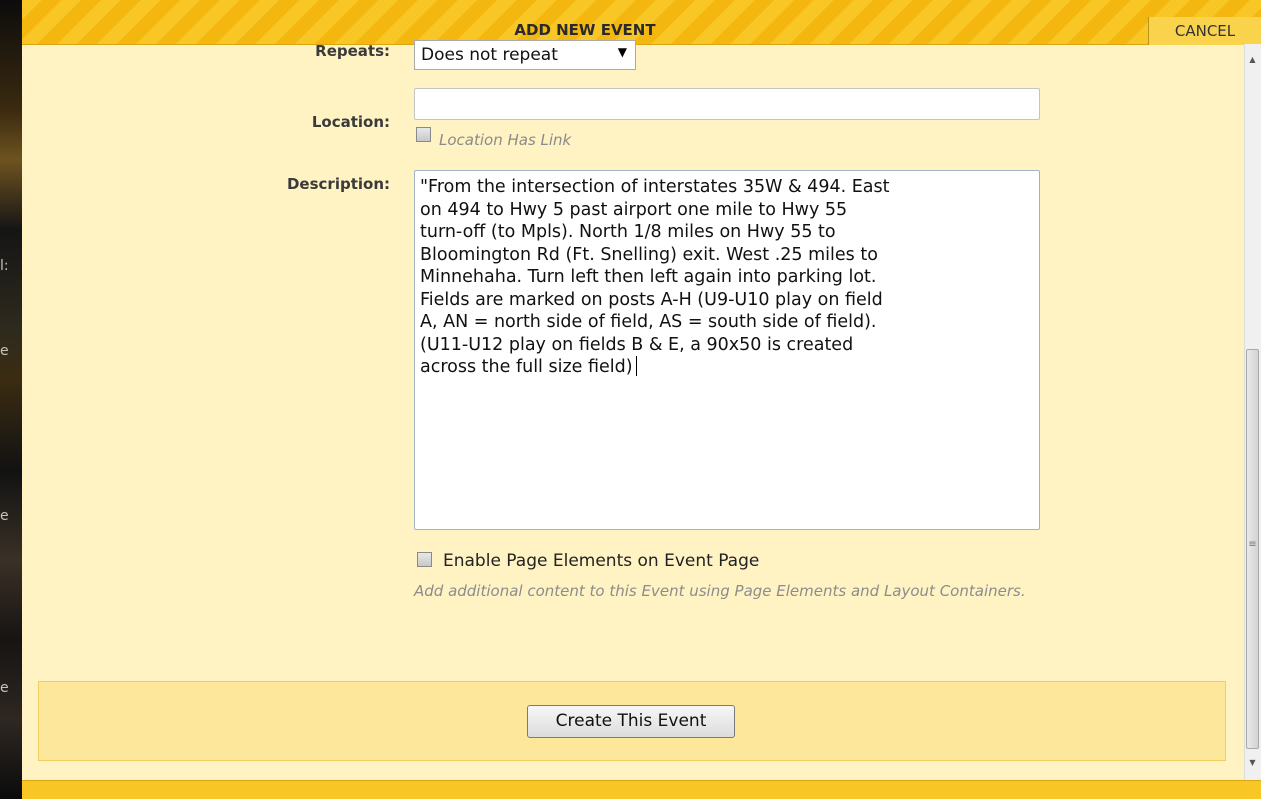 The height and width of the screenshot is (799, 1261). I want to click on scroll-down-arrow-icon: ▼, so click(1252, 763).